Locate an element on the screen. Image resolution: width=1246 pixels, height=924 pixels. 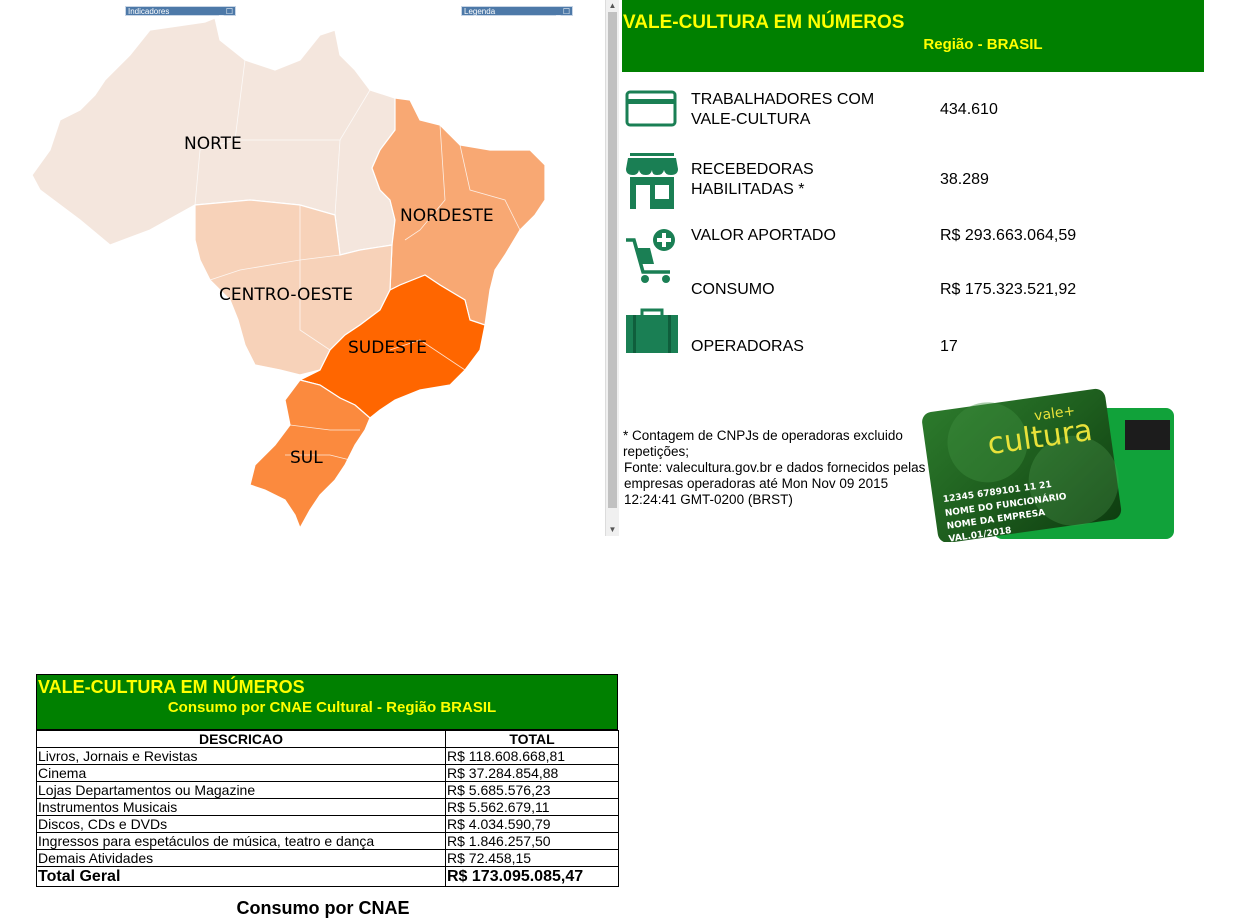
stat-label: VALOR APORTADO is located at coordinates (763, 235).